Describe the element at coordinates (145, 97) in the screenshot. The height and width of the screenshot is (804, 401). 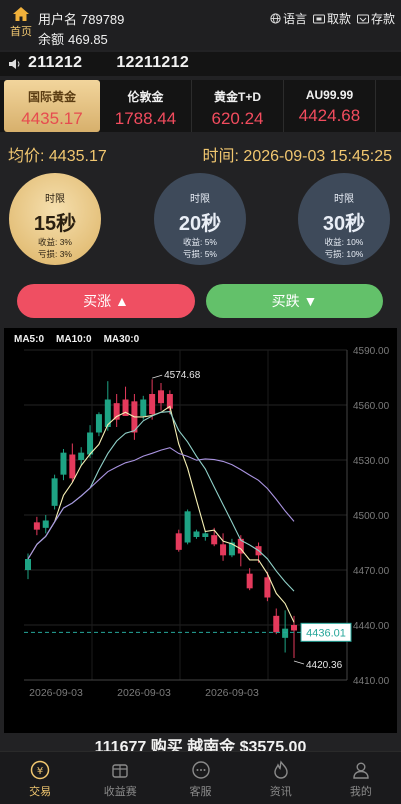
I see `quote-name: 伦敦金` at that location.